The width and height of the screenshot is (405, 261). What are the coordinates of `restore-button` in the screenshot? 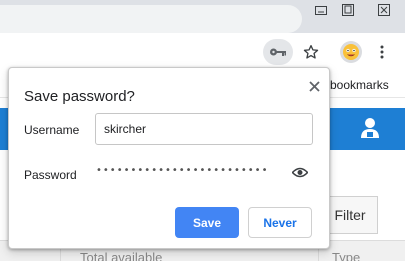 It's located at (348, 9).